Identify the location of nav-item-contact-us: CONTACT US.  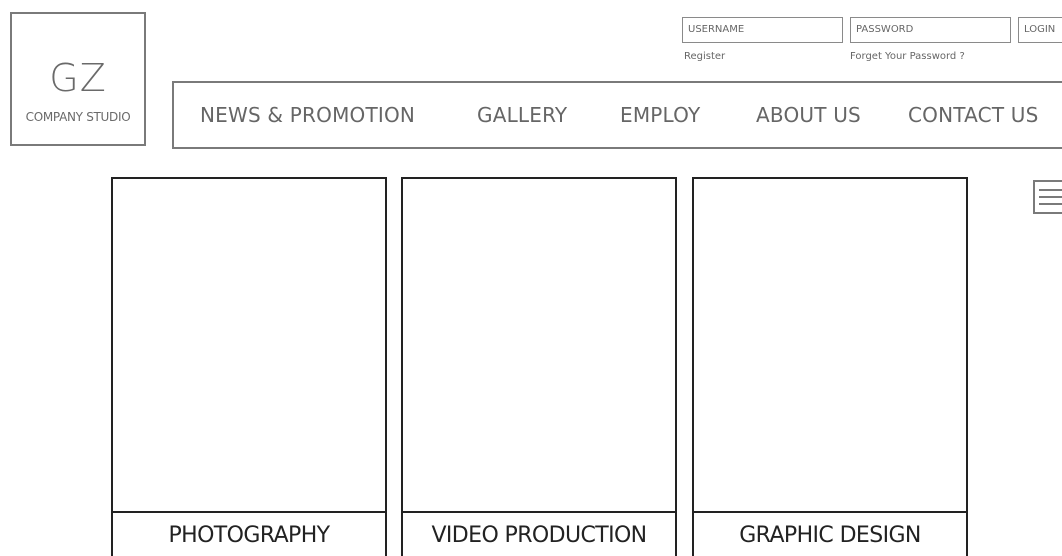
(973, 115).